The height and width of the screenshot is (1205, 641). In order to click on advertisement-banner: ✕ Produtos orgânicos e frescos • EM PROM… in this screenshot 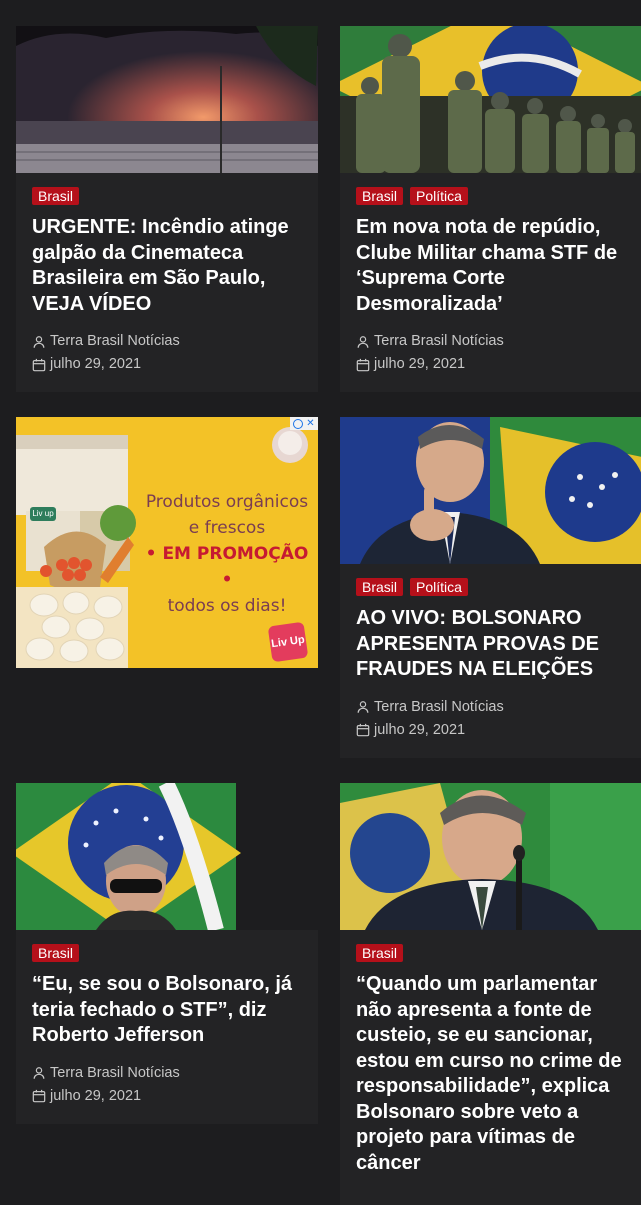, I will do `click(167, 542)`.